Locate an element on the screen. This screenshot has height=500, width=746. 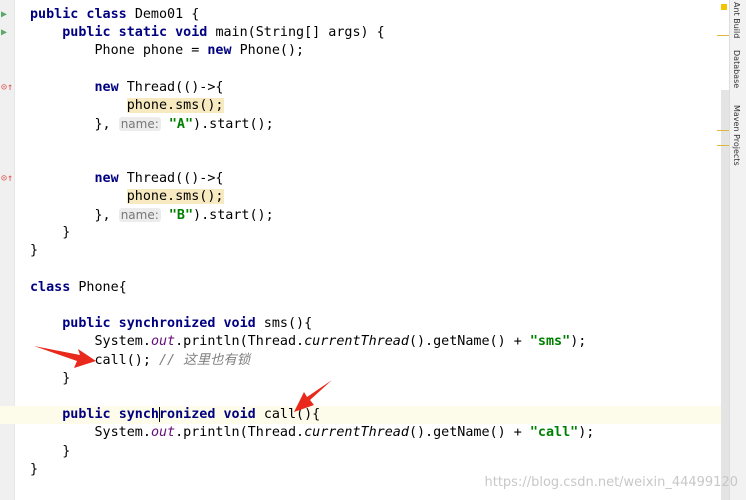
watermark: https://blog.csdn.net/weixin_44499120 is located at coordinates (611, 482).